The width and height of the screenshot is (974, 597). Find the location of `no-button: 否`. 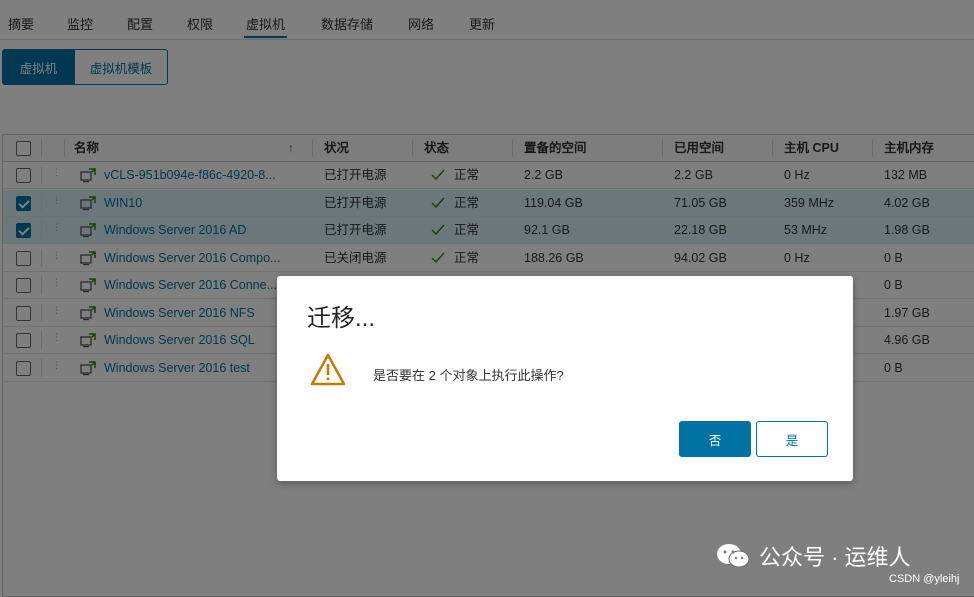

no-button: 否 is located at coordinates (715, 439).